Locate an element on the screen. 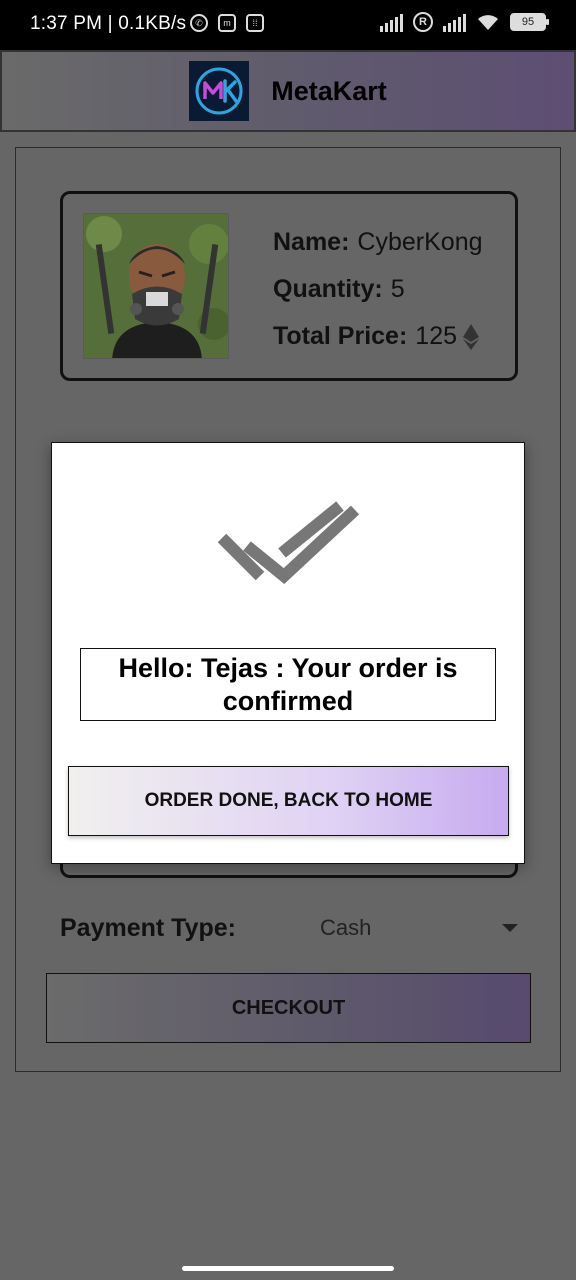 The width and height of the screenshot is (576, 1280). mk-logo-icon is located at coordinates (219, 91).